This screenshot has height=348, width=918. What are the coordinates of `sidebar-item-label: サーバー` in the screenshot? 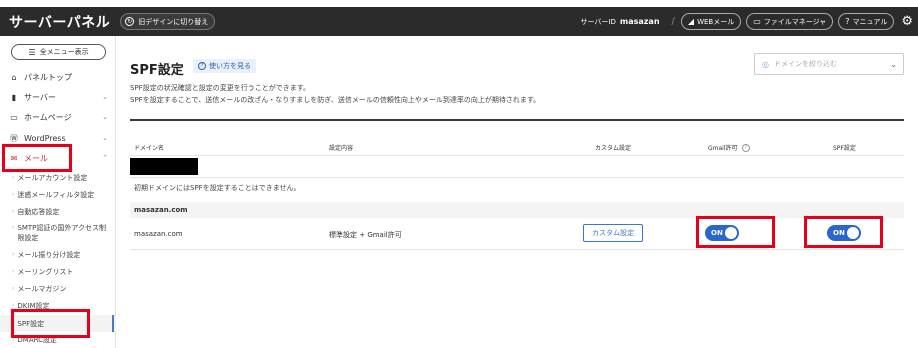 It's located at (40, 97).